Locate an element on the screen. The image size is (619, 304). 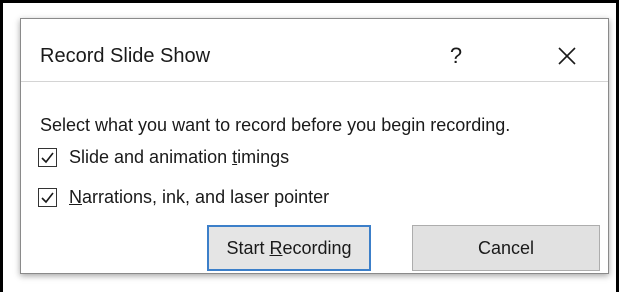
close-icon is located at coordinates (567, 56).